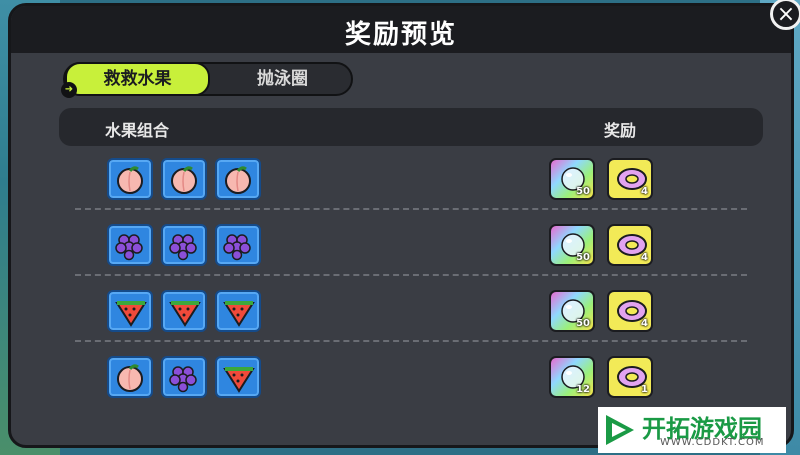 Image resolution: width=800 pixels, height=455 pixels. Describe the element at coordinates (620, 130) in the screenshot. I see `column-header-reward: 奖励` at that location.